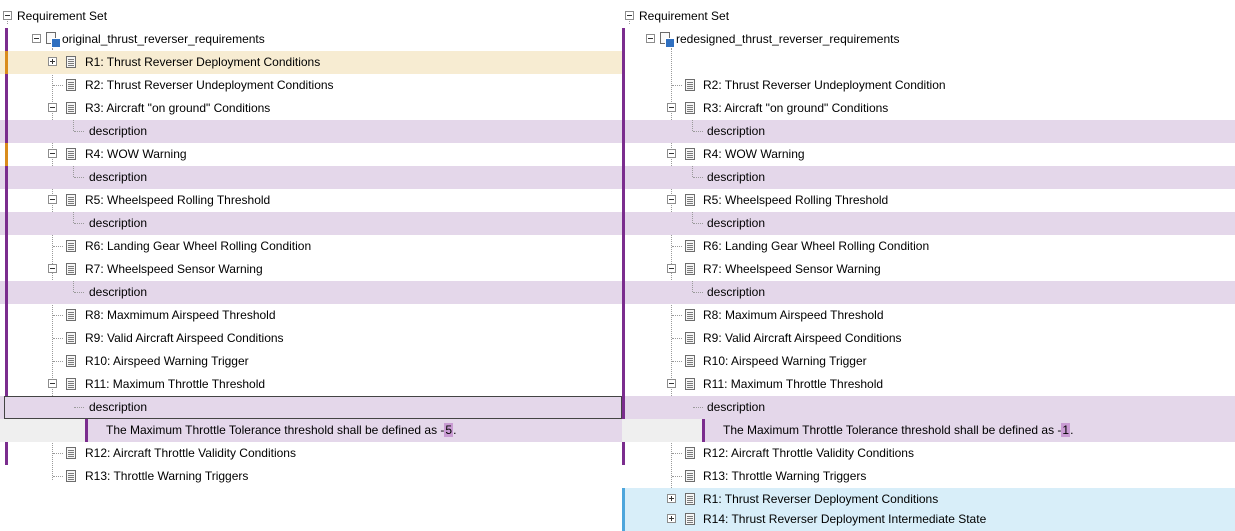  What do you see at coordinates (792, 269) in the screenshot?
I see `requirement-label: R7: Wheelspeed Sensor Warning` at bounding box center [792, 269].